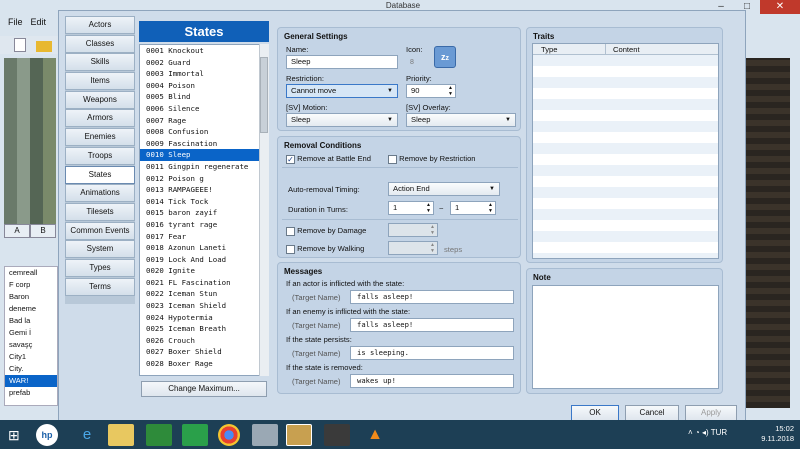  Describe the element at coordinates (204, 144) in the screenshot. I see `list-item: 0009 Fascination` at that location.